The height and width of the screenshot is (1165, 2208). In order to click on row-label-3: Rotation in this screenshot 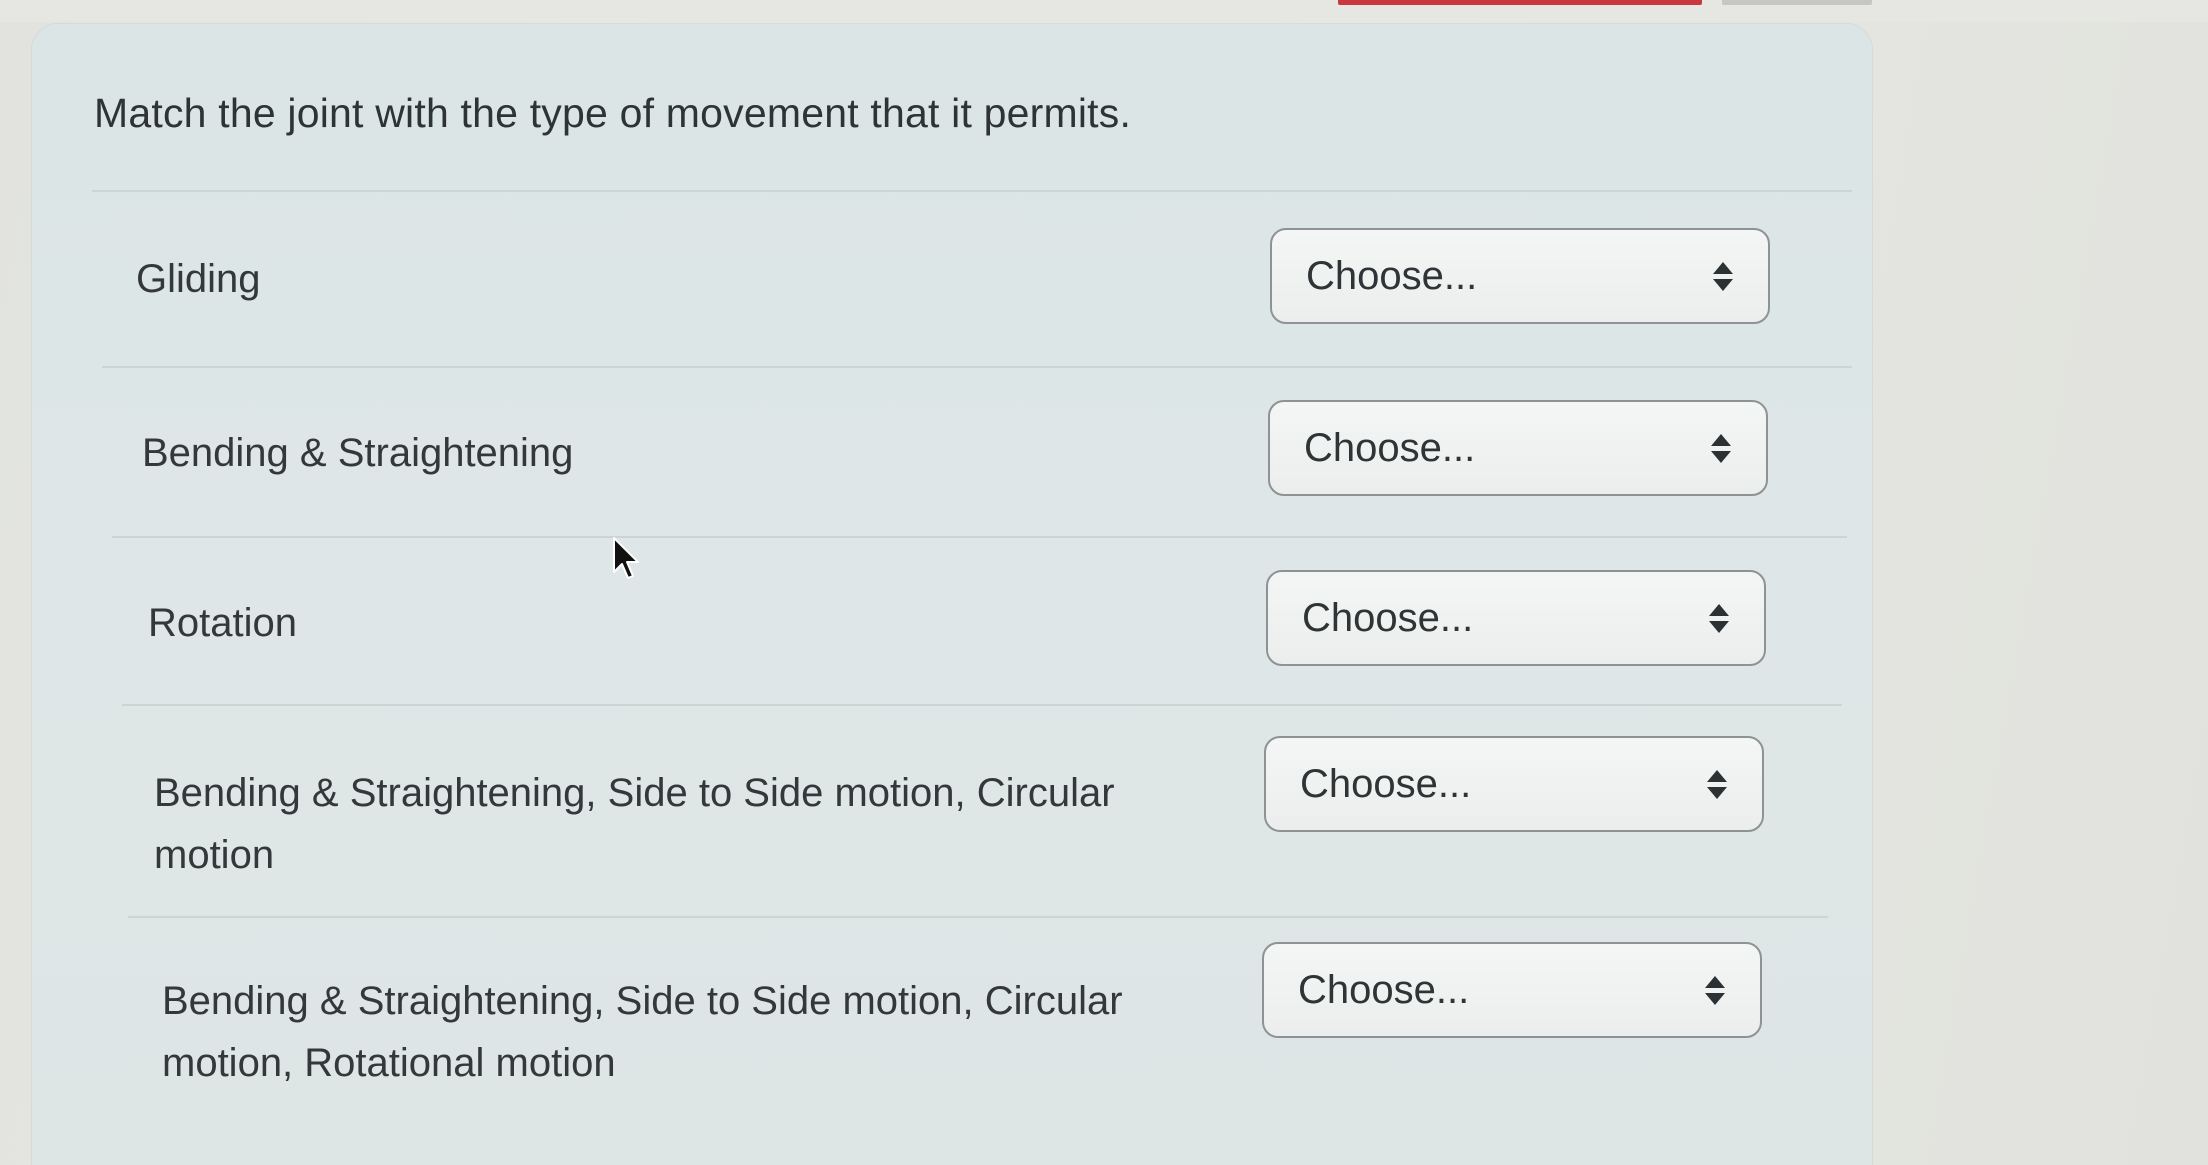, I will do `click(222, 623)`.